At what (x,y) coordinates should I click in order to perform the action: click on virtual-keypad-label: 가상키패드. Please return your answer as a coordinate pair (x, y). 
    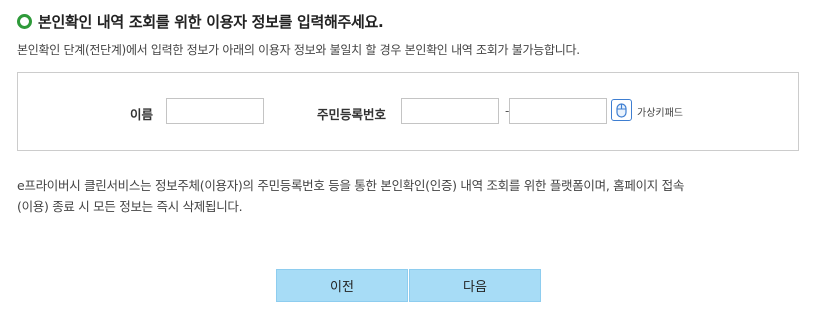
    Looking at the image, I should click on (660, 111).